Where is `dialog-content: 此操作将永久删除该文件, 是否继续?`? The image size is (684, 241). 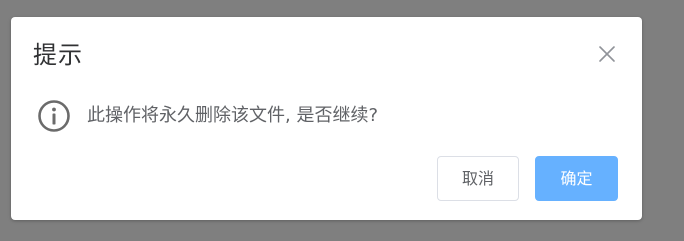
dialog-content: 此操作将永久删除该文件, 是否继续? is located at coordinates (207, 116).